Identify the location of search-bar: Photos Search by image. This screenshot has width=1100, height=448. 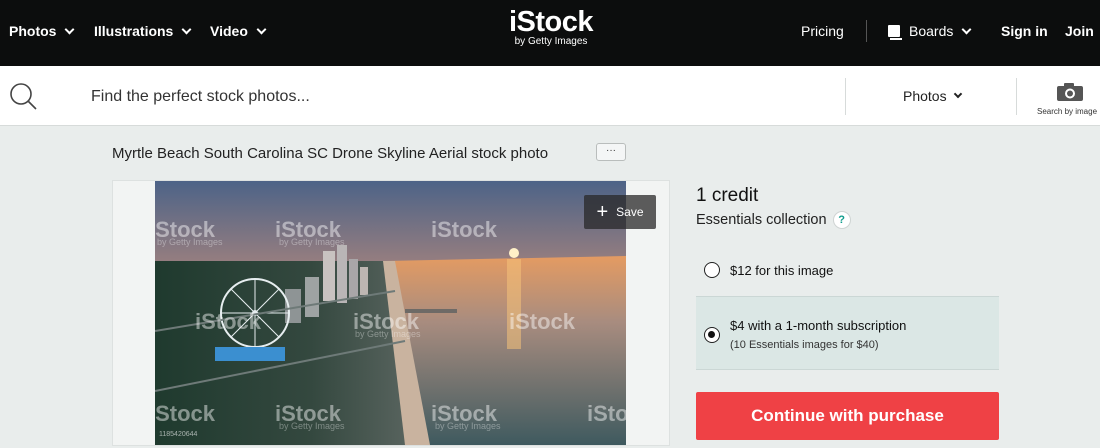
(550, 96).